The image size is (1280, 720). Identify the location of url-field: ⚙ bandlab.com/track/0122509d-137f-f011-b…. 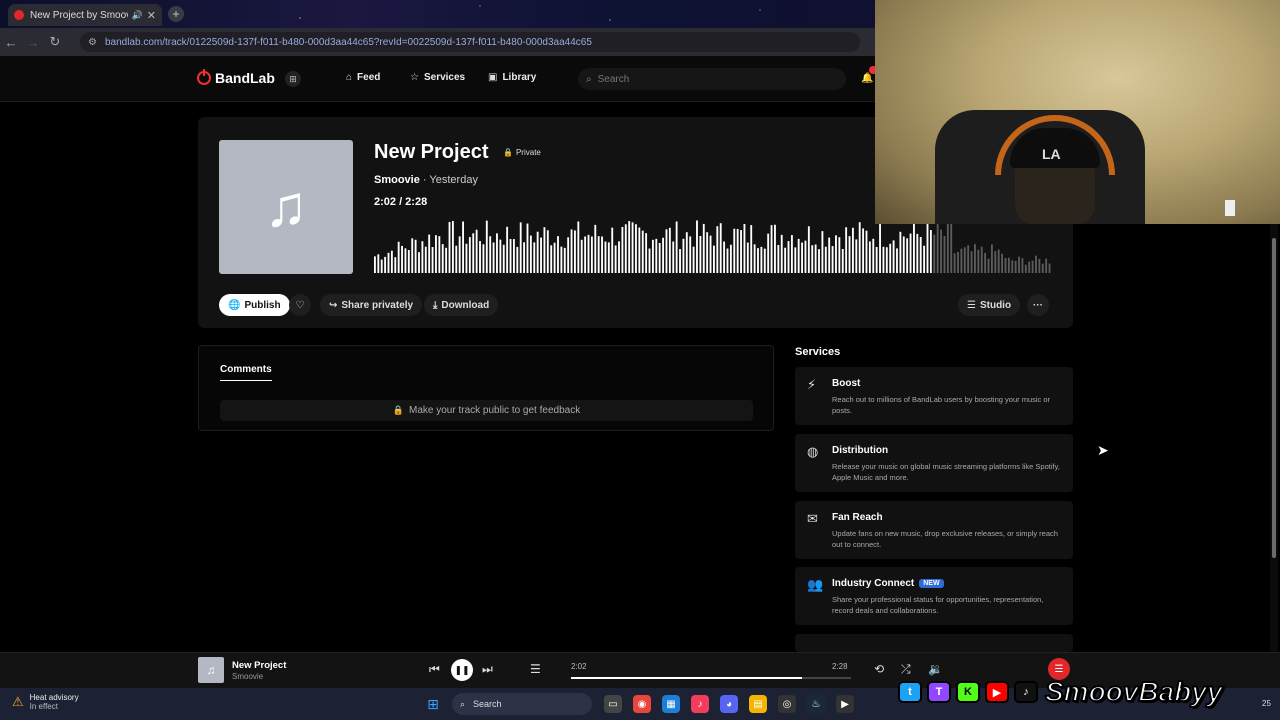
(470, 42).